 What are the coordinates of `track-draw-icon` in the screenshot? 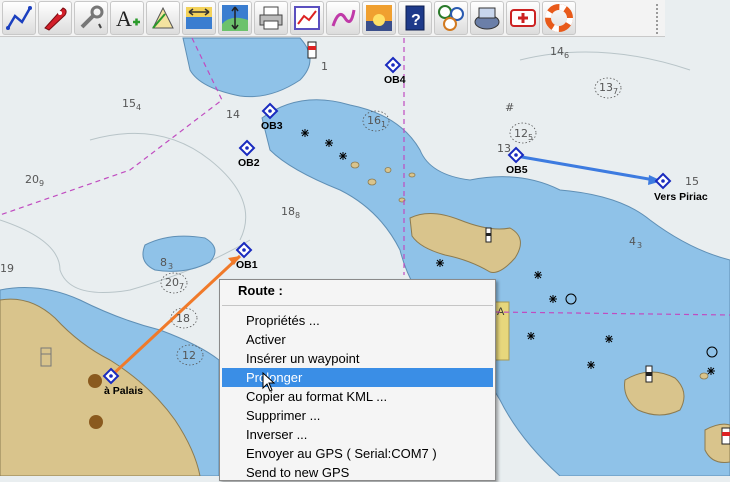 It's located at (343, 18).